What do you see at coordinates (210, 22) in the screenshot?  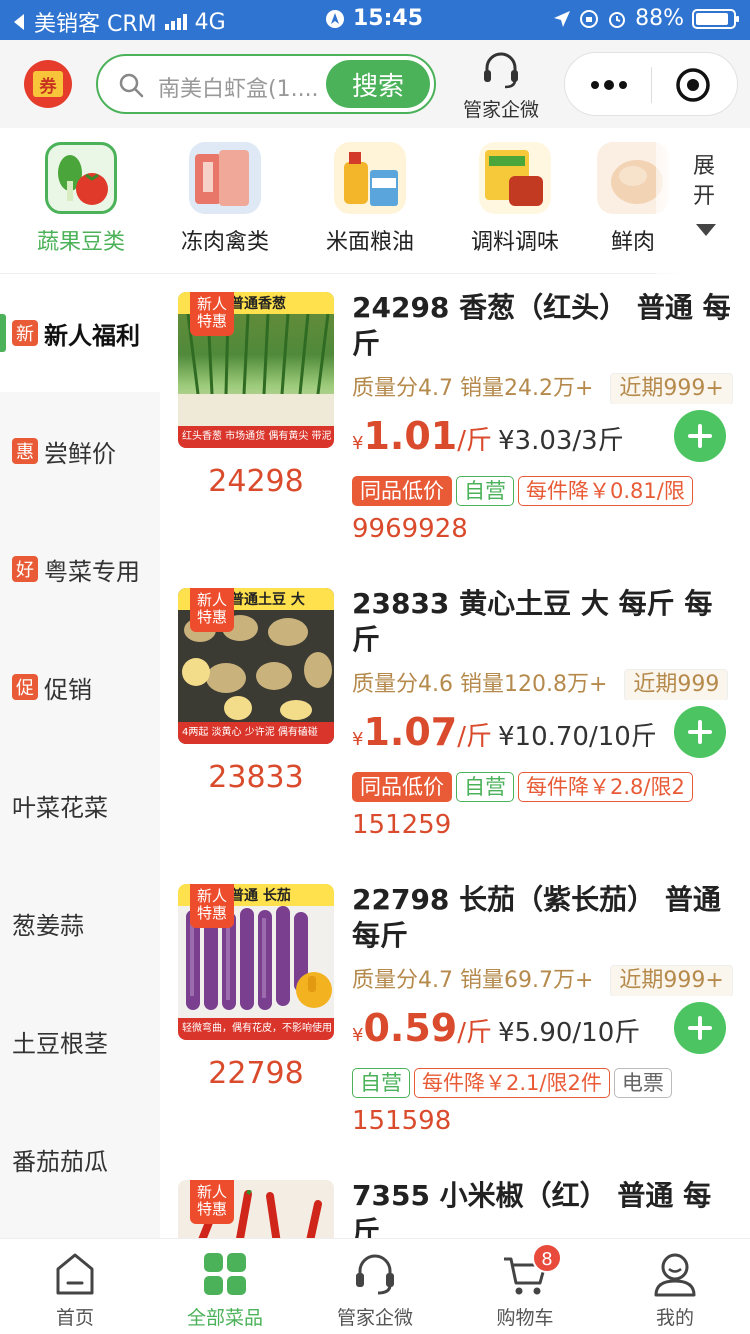 I see `network-label: 4G` at bounding box center [210, 22].